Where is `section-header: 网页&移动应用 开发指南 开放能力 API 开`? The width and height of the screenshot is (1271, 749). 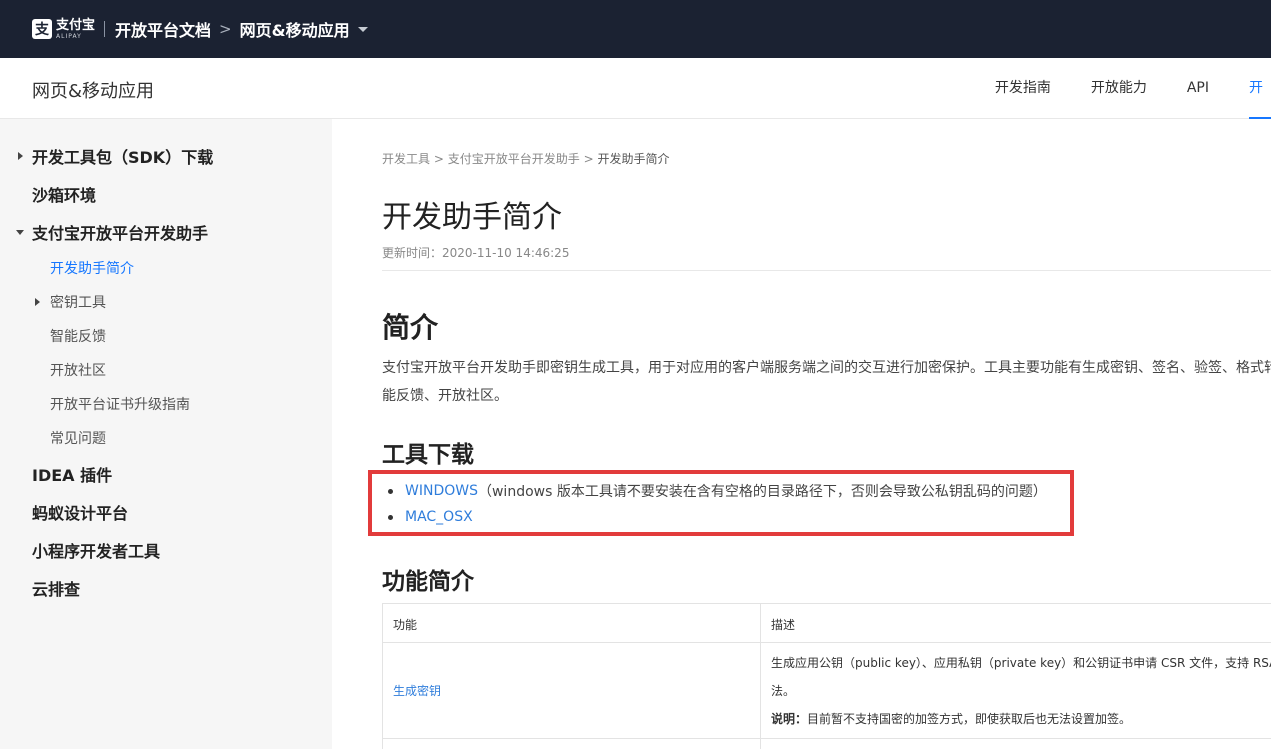 section-header: 网页&移动应用 开发指南 开放能力 API 开 is located at coordinates (635, 88).